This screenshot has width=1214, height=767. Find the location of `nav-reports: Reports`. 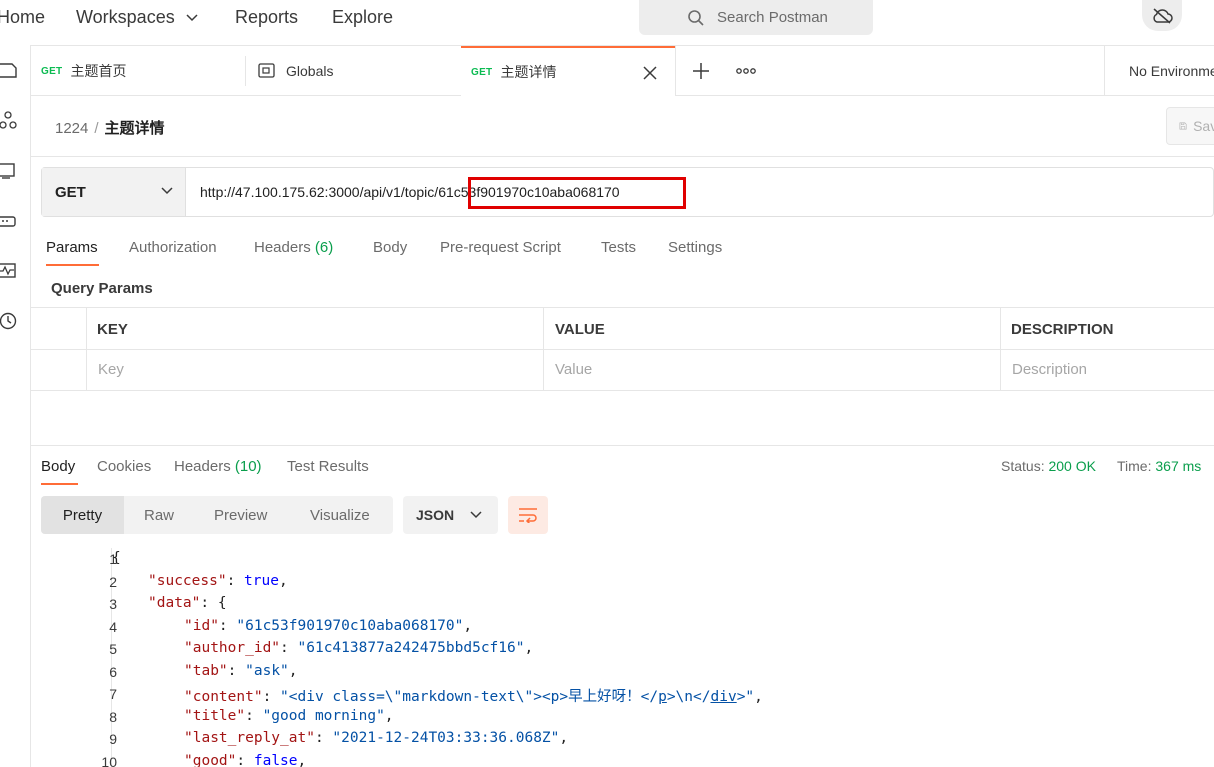

nav-reports: Reports is located at coordinates (266, 17).